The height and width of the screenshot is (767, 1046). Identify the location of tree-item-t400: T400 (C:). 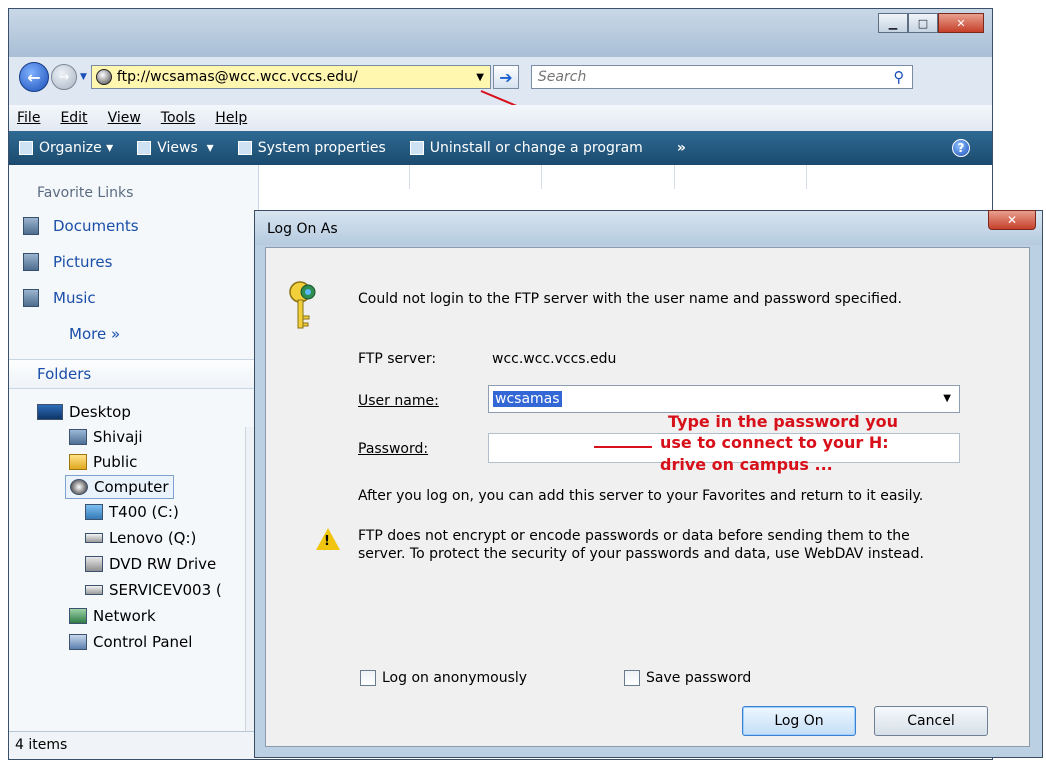
(132, 512).